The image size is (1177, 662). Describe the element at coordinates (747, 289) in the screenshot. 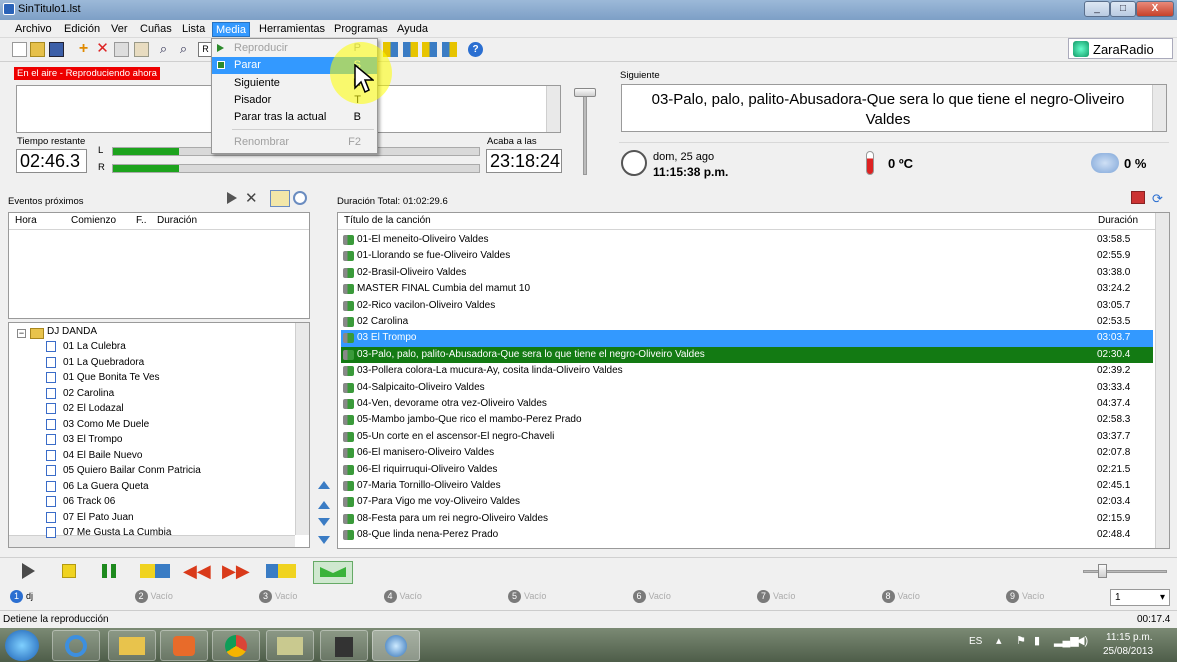

I see `playlist-row: MASTER FINAL Cumbia del mamut 10 03:24.2` at that location.